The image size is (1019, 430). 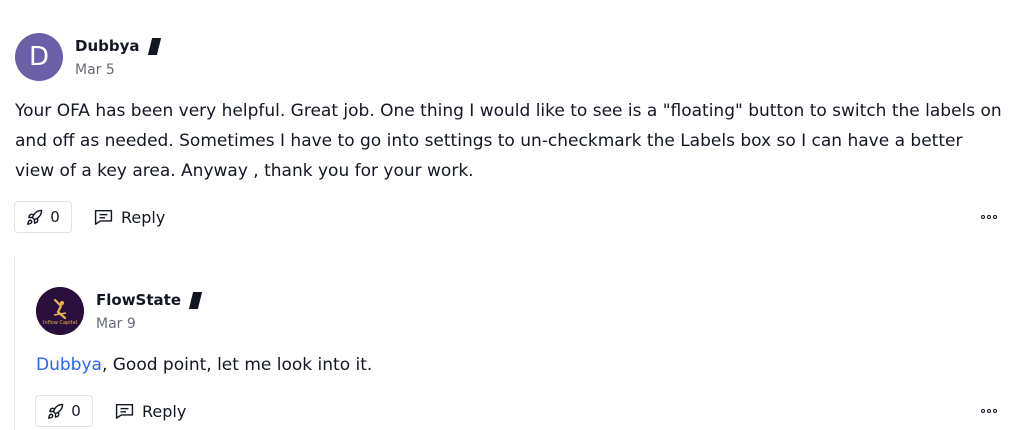 What do you see at coordinates (110, 411) in the screenshot?
I see `reply-actions: 0 Reply` at bounding box center [110, 411].